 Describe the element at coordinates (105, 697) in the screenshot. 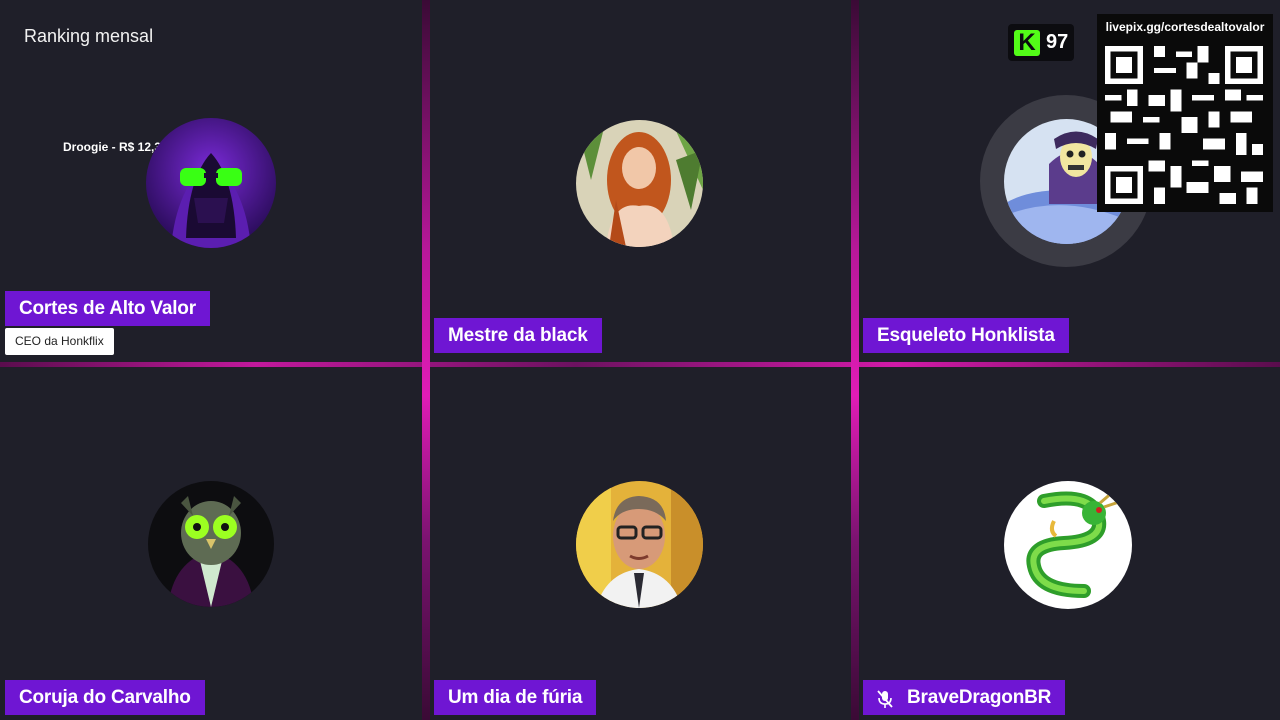

I see `participant-name-4: Coruja do Carvalho` at that location.